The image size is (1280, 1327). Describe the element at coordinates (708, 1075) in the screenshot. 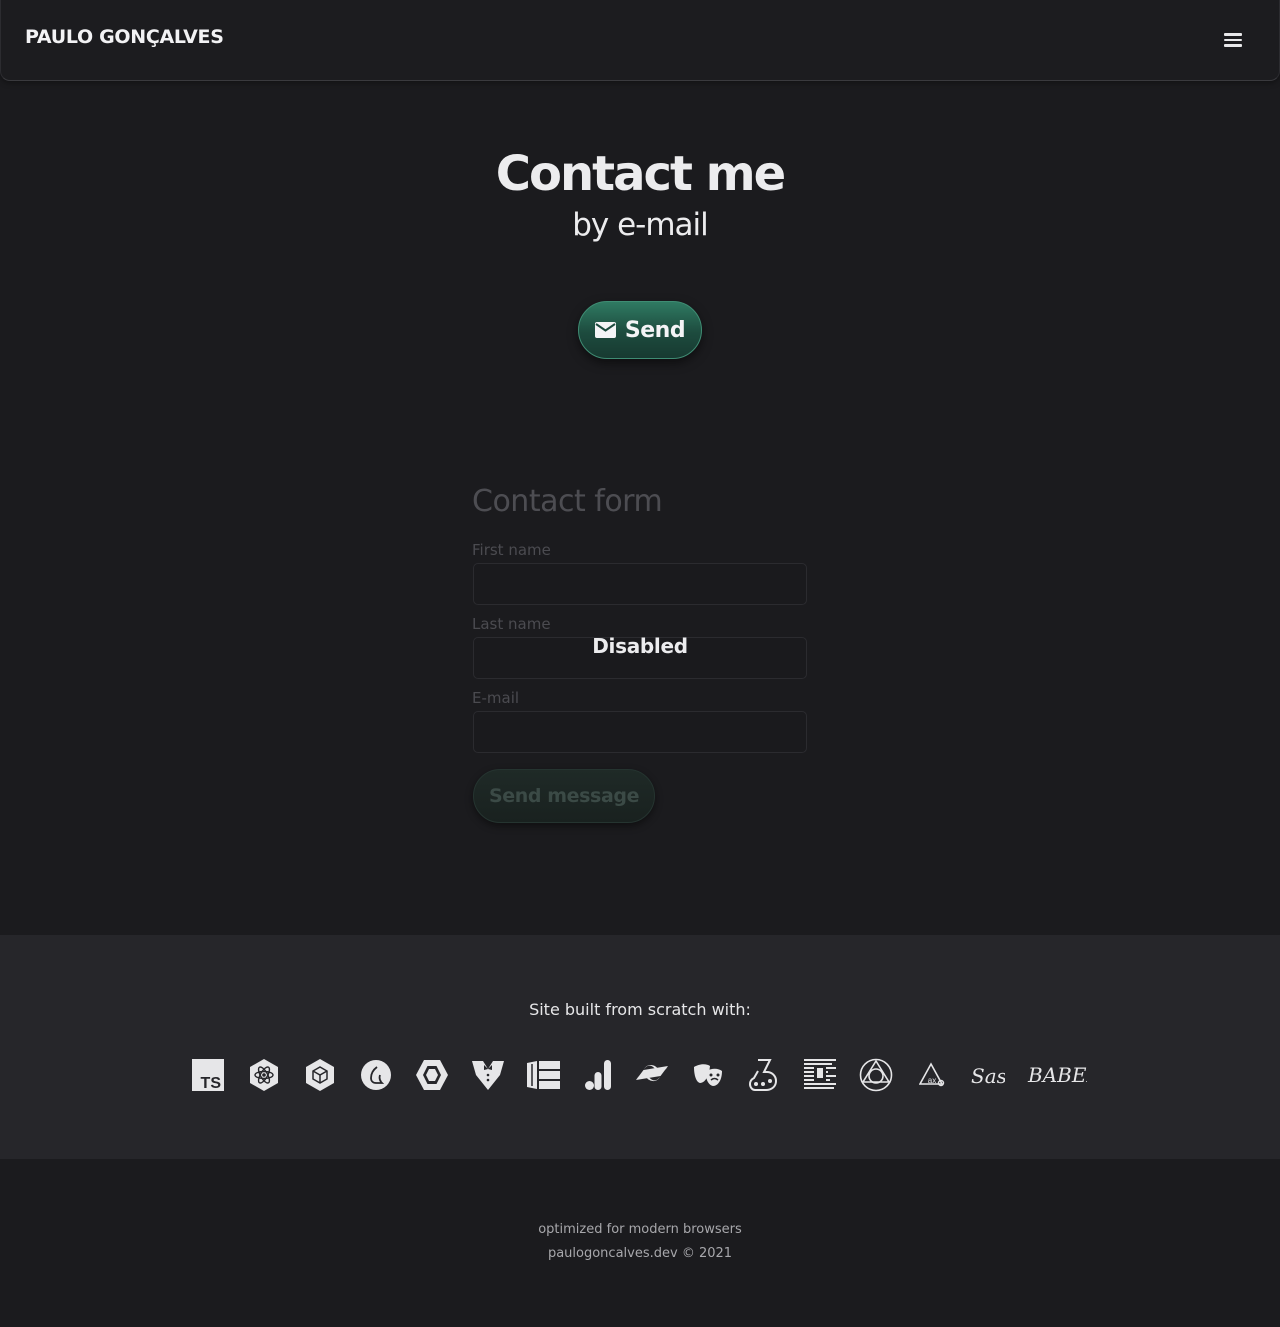

I see `theatre-masks-icon` at that location.